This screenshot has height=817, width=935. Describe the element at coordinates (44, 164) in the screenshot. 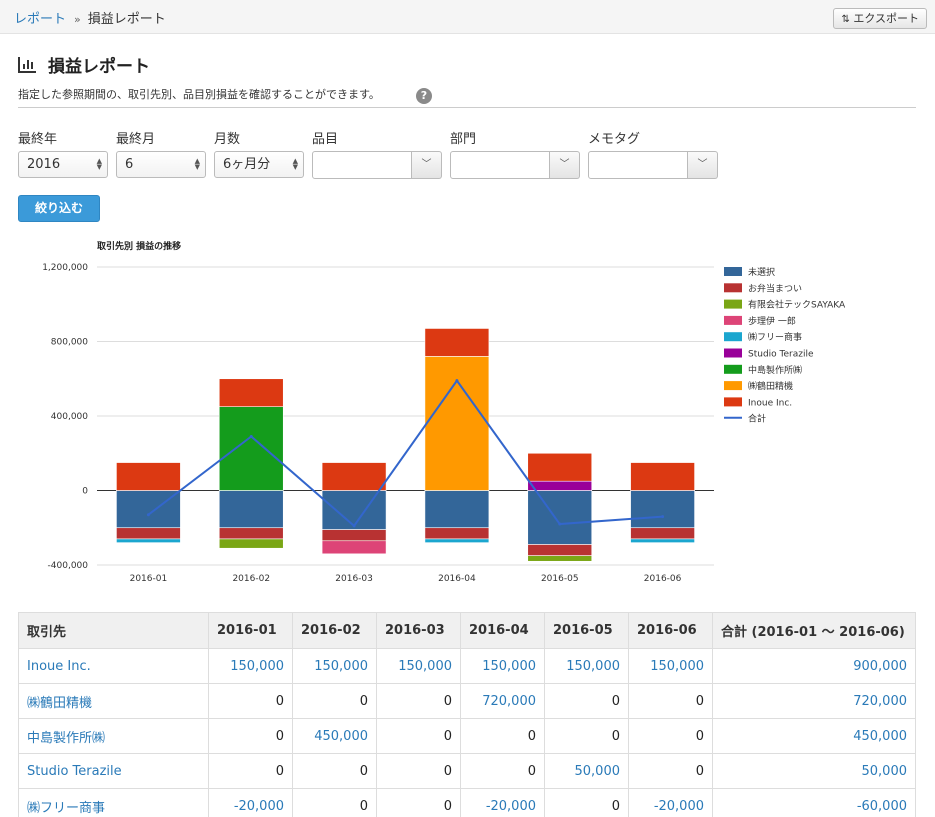

I see `year-value: 2016` at that location.